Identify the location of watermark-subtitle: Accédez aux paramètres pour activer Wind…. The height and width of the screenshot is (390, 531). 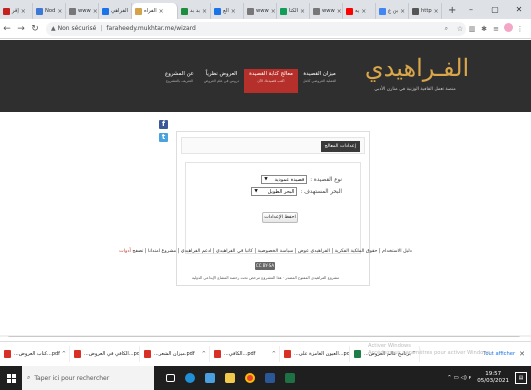
(430, 352).